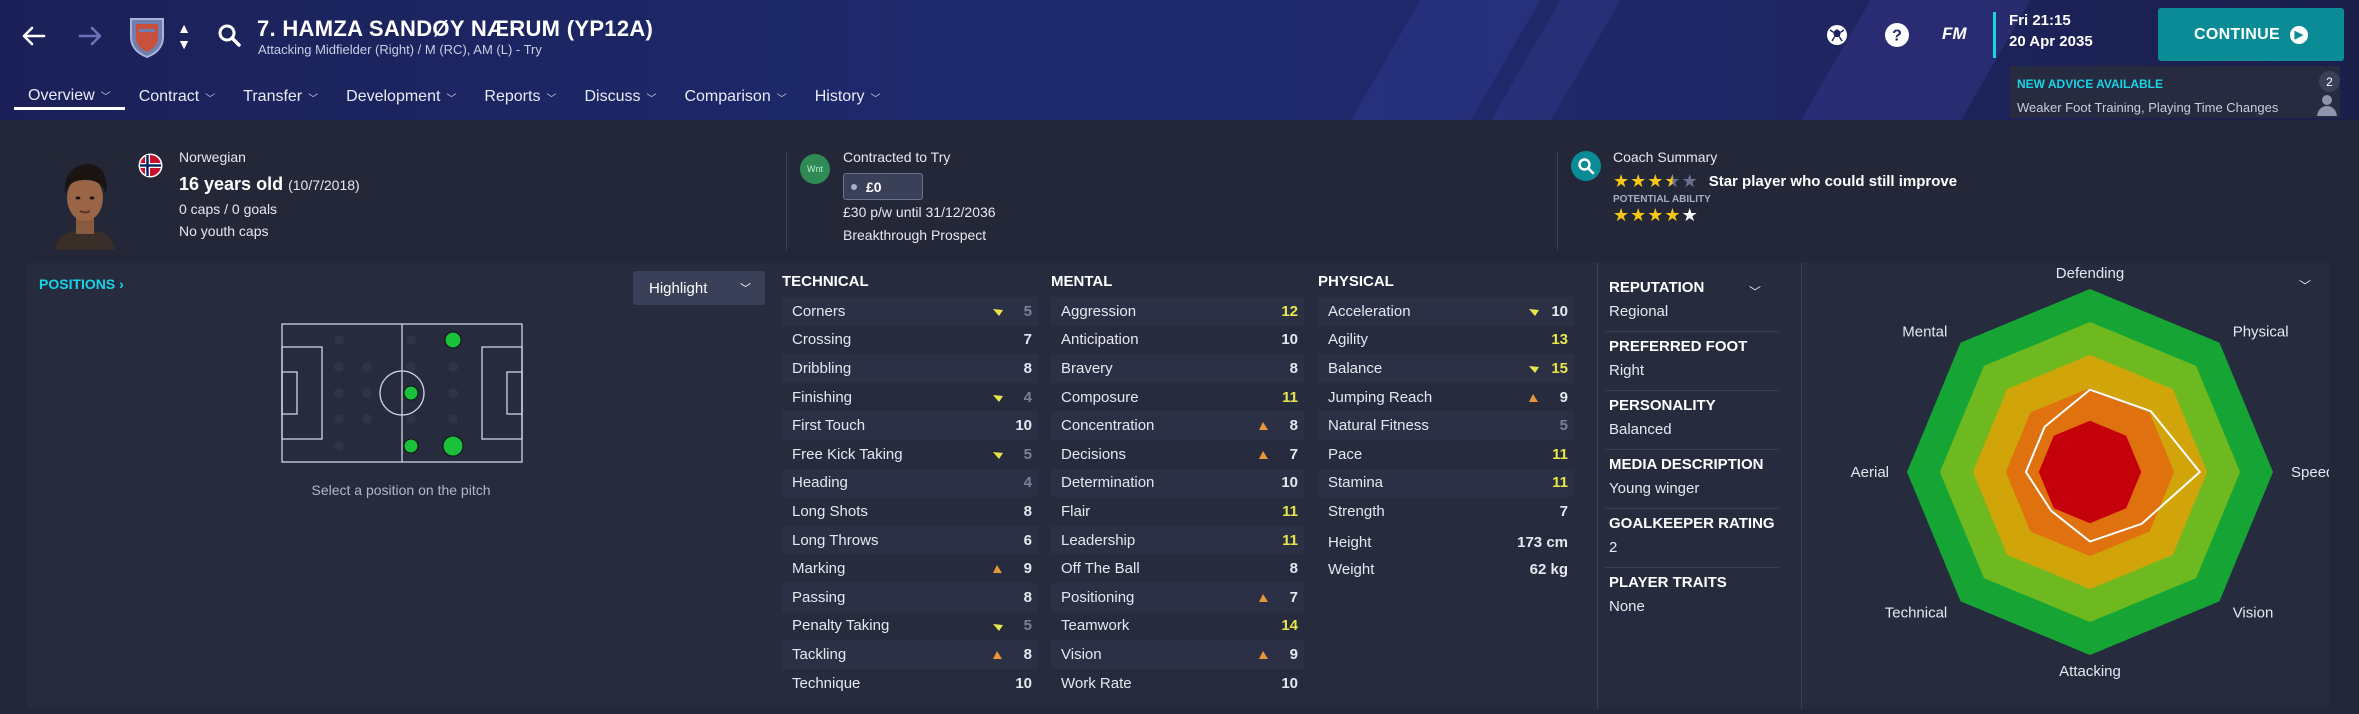 Image resolution: width=2359 pixels, height=714 pixels. Describe the element at coordinates (1837, 35) in the screenshot. I see `world-football-icon` at that location.